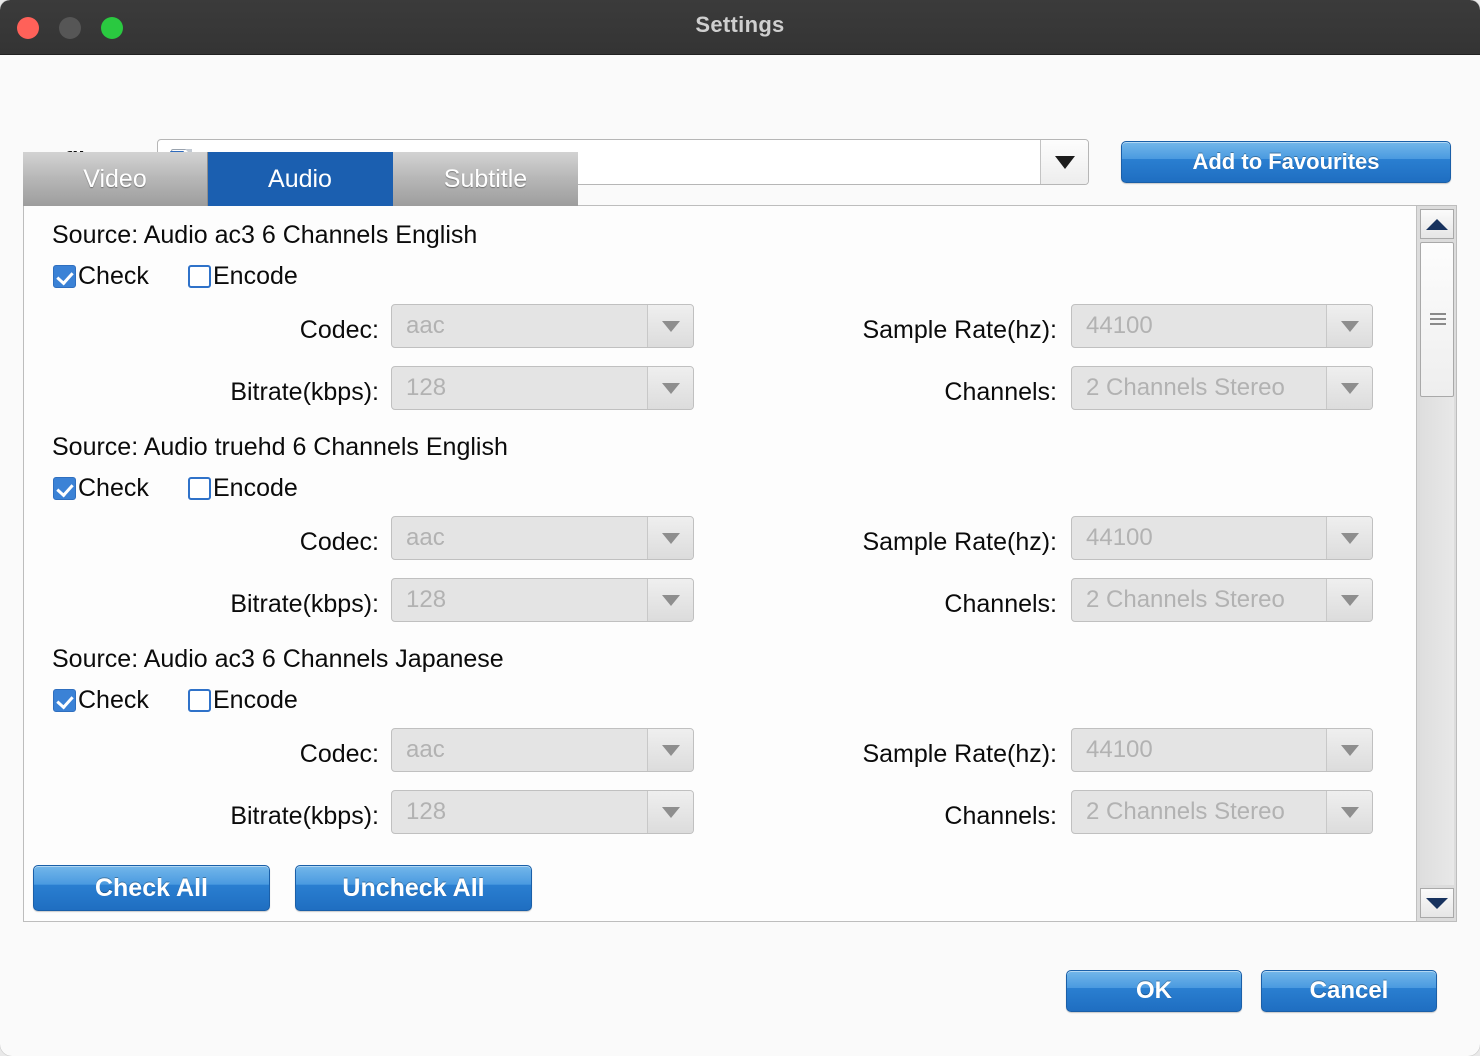 The height and width of the screenshot is (1056, 1480). I want to click on cancel-button: Cancel, so click(1349, 991).